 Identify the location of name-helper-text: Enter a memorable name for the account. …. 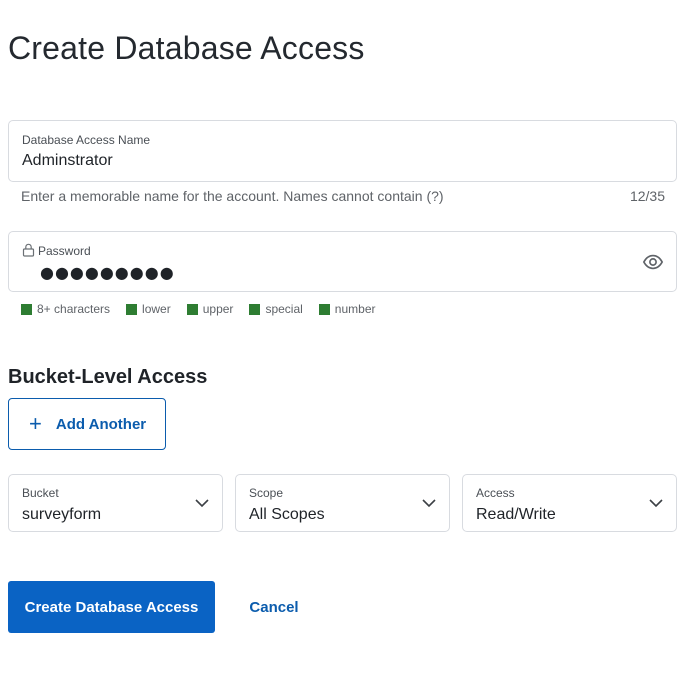
(232, 196).